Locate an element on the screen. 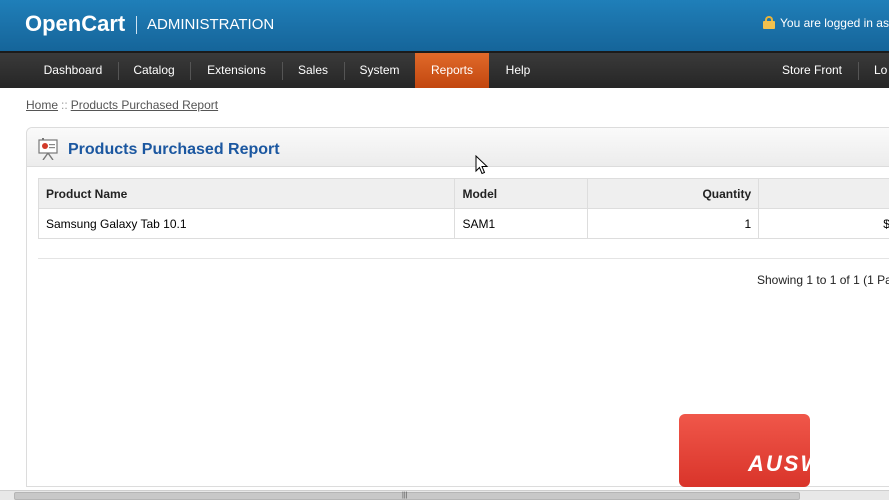 The width and height of the screenshot is (889, 500). cell-product-name: Samsung Galaxy Tab 10.1 is located at coordinates (246, 223).